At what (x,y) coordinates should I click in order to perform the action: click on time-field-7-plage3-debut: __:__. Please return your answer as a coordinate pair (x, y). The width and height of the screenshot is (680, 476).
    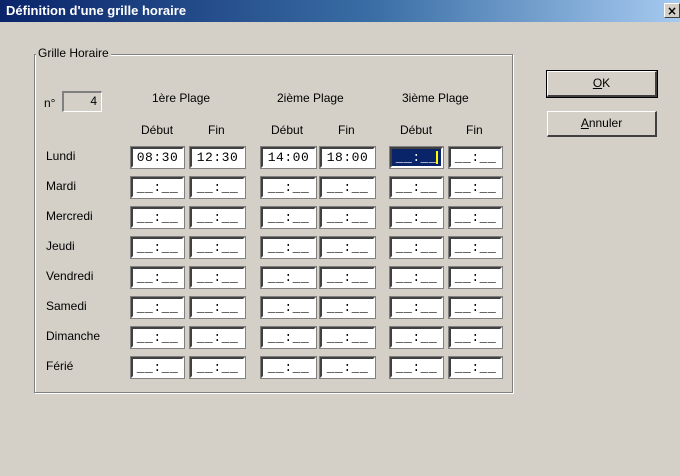
    Looking at the image, I should click on (416, 367).